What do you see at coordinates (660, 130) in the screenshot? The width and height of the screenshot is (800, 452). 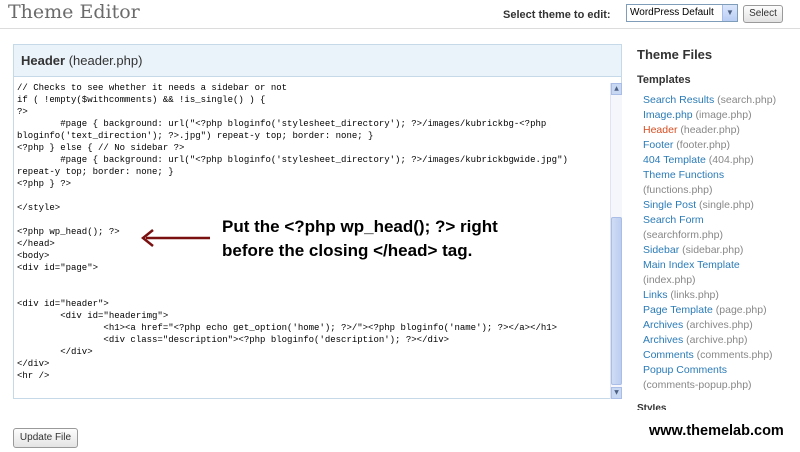 I see `template-link: Header` at bounding box center [660, 130].